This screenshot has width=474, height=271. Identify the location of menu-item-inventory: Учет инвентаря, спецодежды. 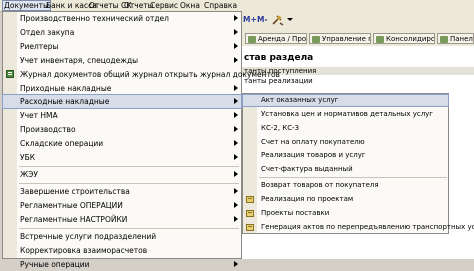
(122, 60).